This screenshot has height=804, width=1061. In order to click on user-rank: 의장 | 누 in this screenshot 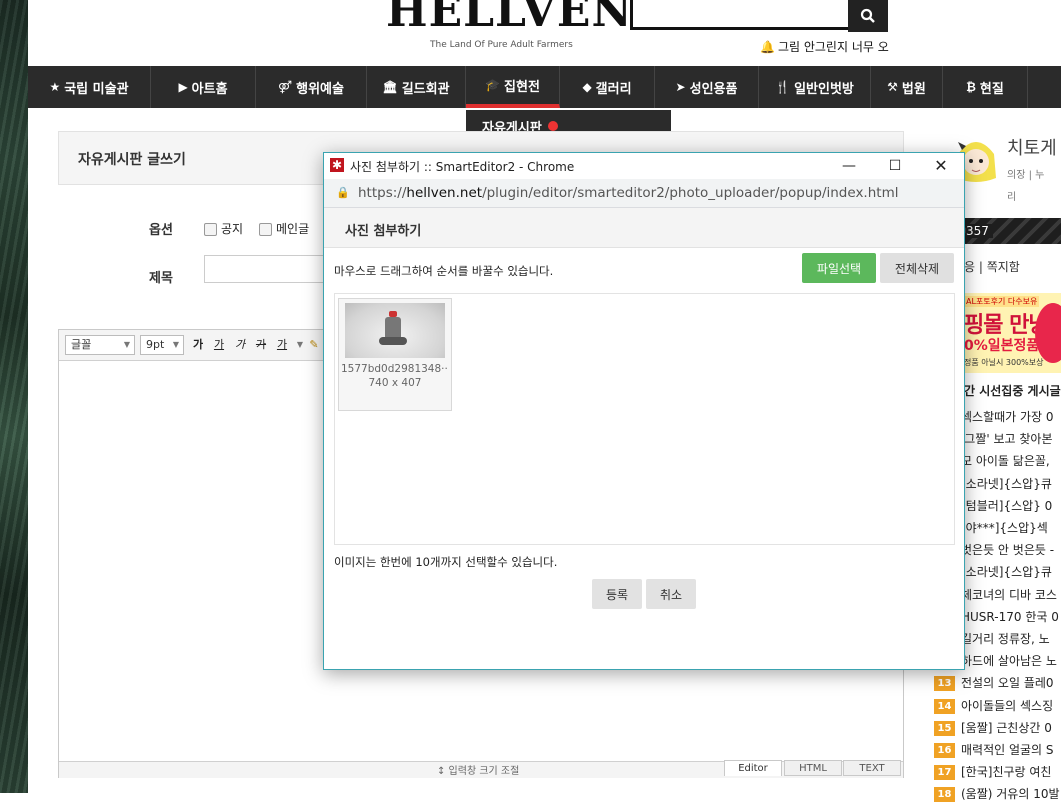, I will do `click(1026, 175)`.